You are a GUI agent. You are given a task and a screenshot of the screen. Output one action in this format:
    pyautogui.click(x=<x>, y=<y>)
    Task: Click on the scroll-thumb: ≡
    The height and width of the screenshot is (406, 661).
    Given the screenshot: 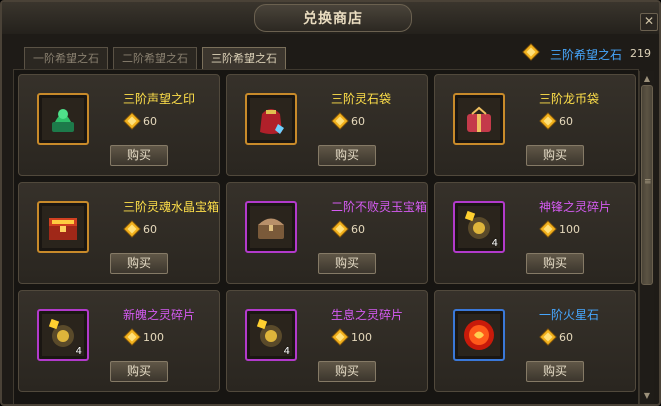 What is the action you would take?
    pyautogui.click(x=647, y=185)
    